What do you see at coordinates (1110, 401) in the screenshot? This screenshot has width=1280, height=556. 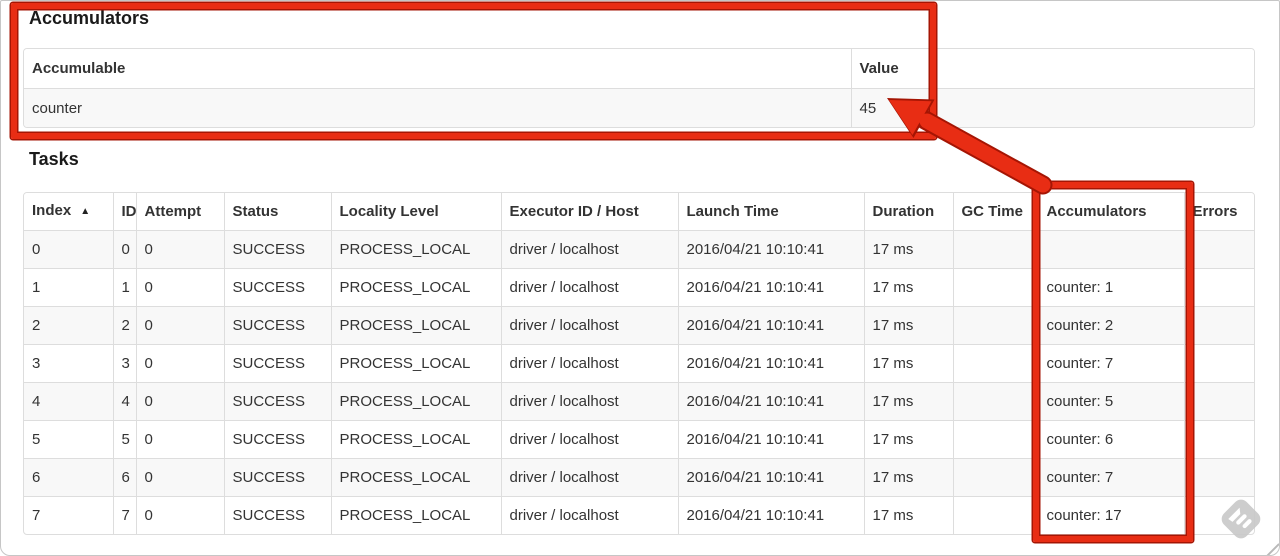 I see `task-accumulators-cell: counter: 5` at bounding box center [1110, 401].